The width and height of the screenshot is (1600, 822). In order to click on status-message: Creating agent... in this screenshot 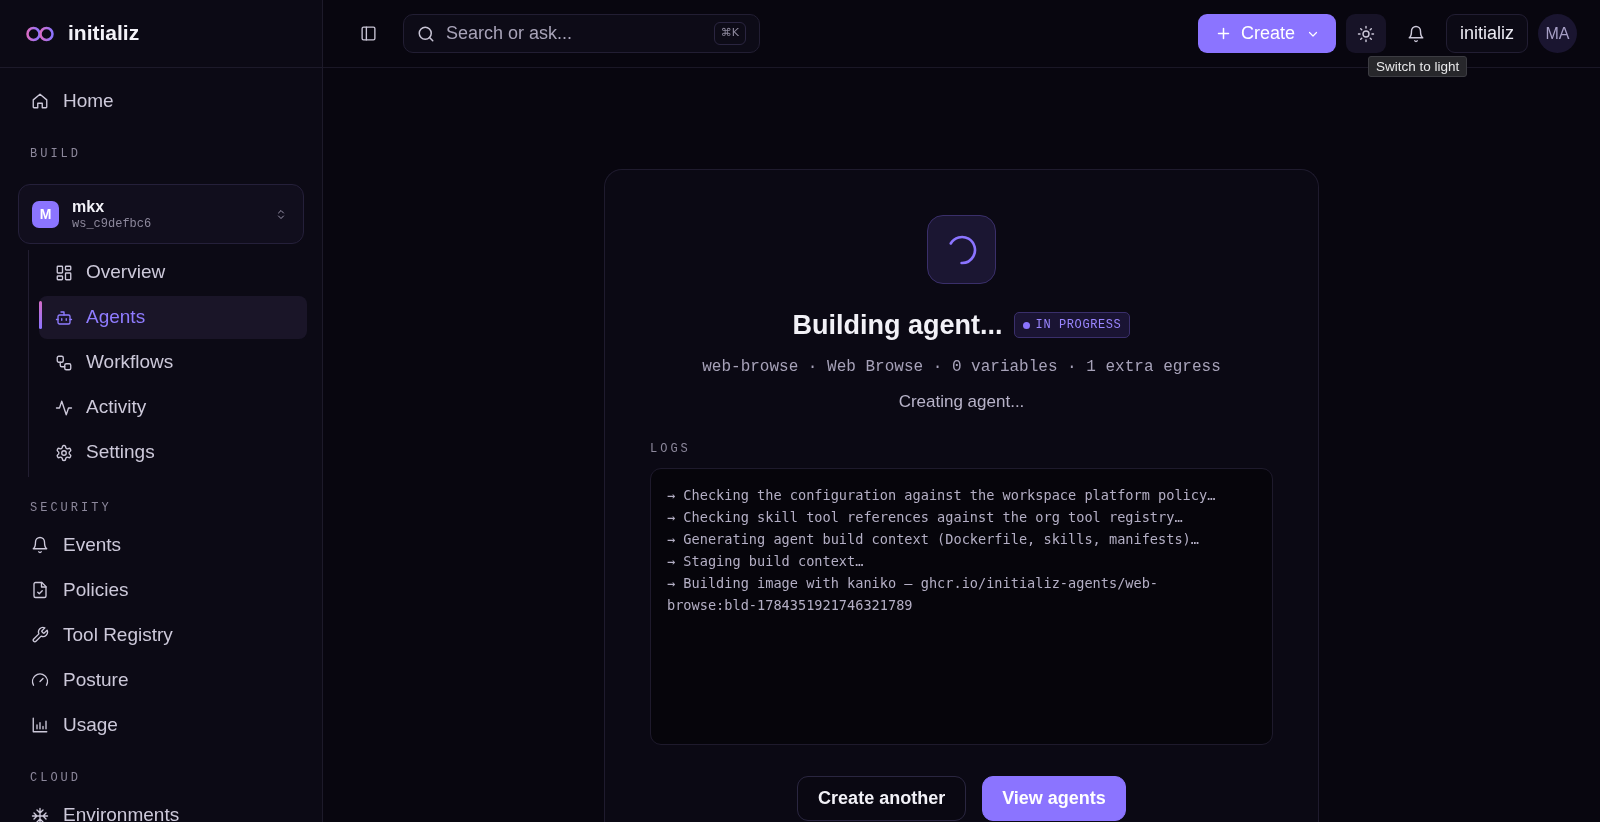, I will do `click(961, 402)`.